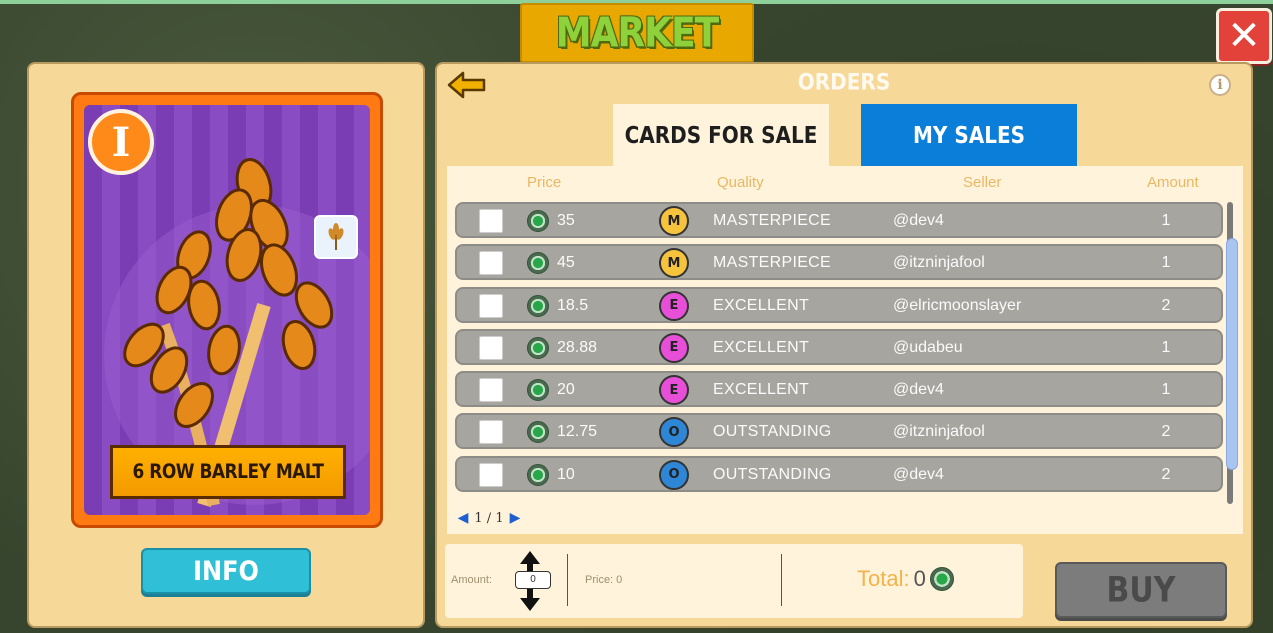 The height and width of the screenshot is (633, 1273). What do you see at coordinates (1220, 85) in the screenshot?
I see `info-icon: i` at bounding box center [1220, 85].